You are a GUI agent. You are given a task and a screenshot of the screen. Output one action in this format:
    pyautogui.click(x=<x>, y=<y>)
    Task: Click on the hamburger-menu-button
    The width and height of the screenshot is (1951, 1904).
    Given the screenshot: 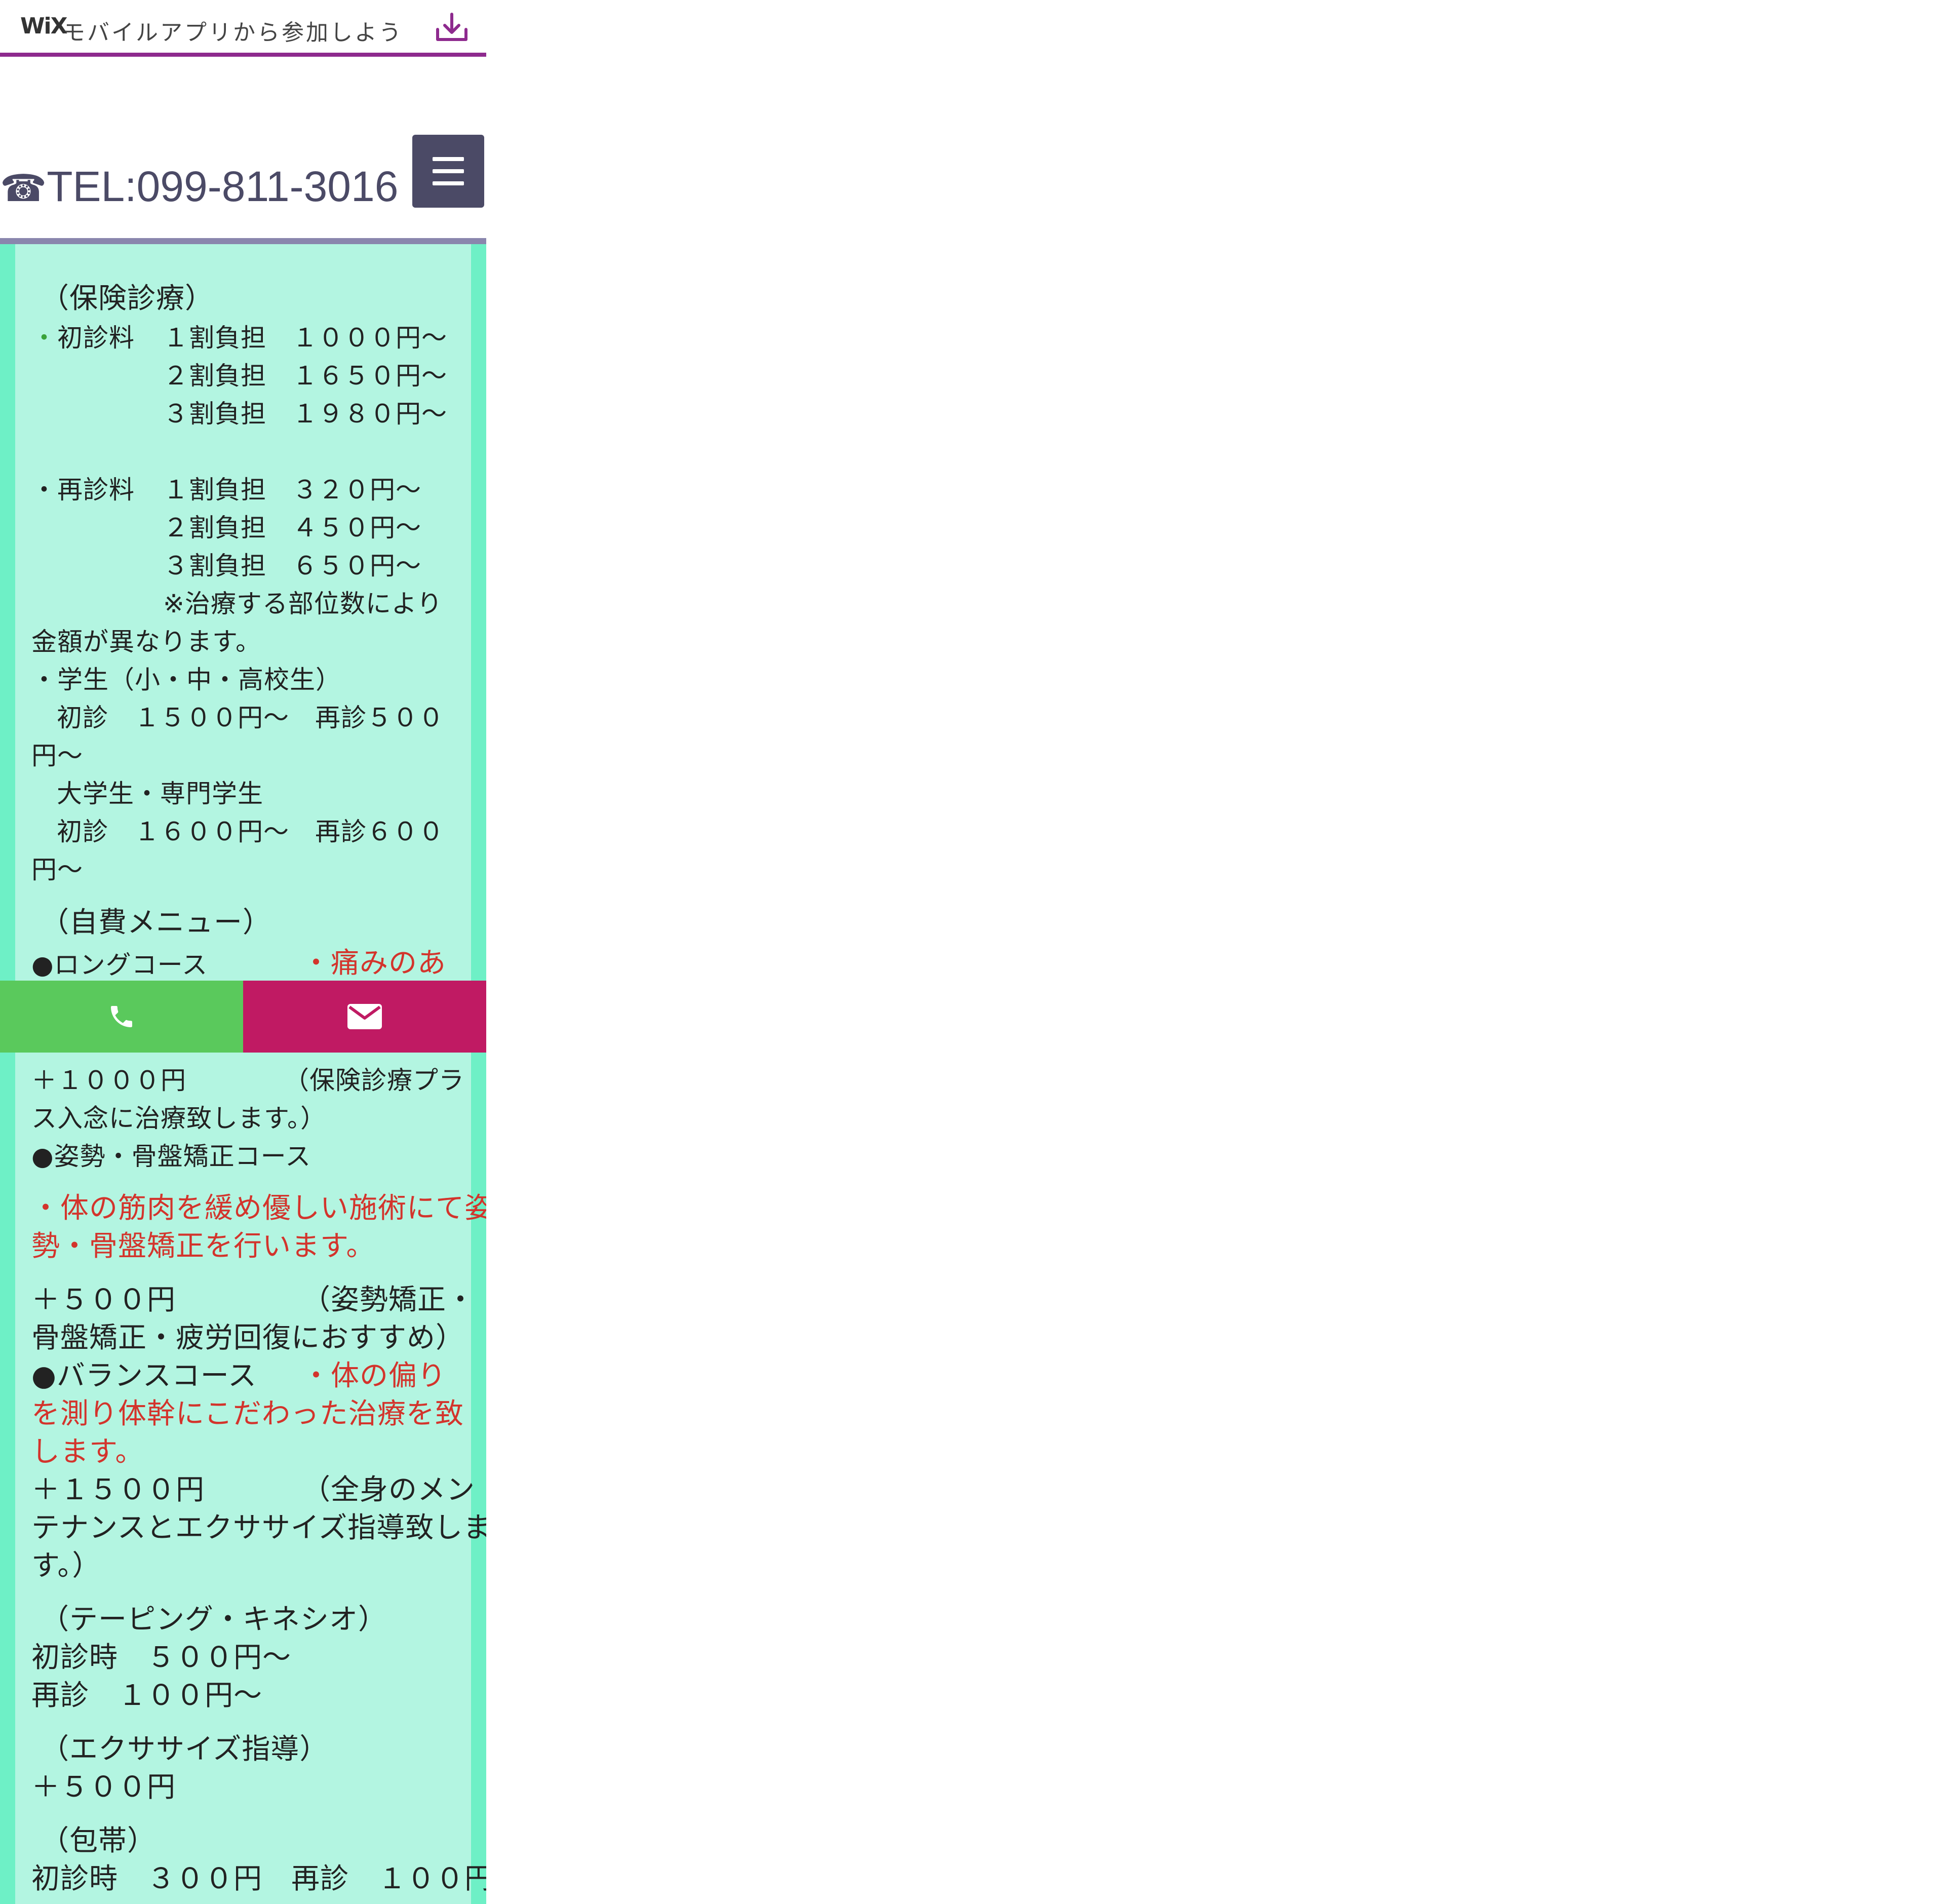 What is the action you would take?
    pyautogui.click(x=448, y=171)
    